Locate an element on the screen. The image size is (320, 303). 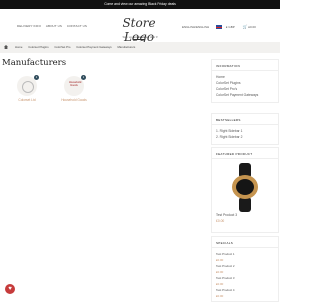
sidebar-title: INFORMATION is located at coordinates (245, 65).